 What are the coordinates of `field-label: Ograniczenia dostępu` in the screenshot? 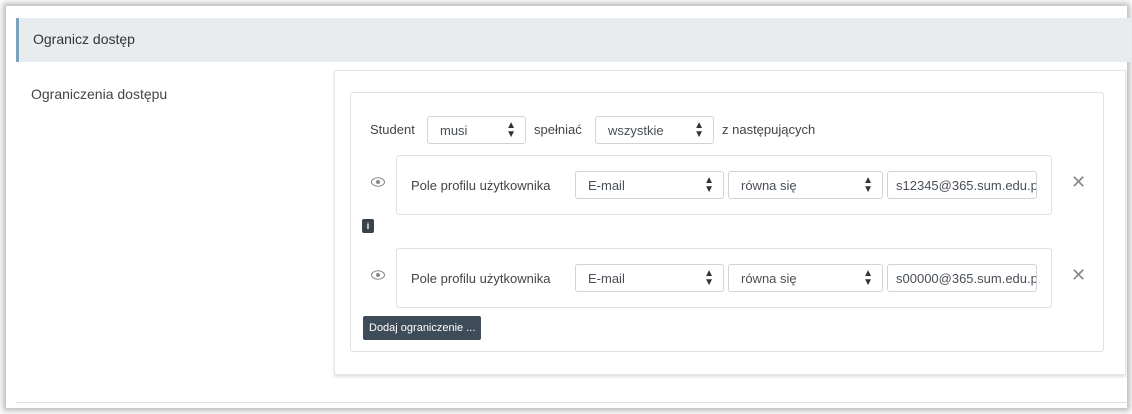 It's located at (99, 94).